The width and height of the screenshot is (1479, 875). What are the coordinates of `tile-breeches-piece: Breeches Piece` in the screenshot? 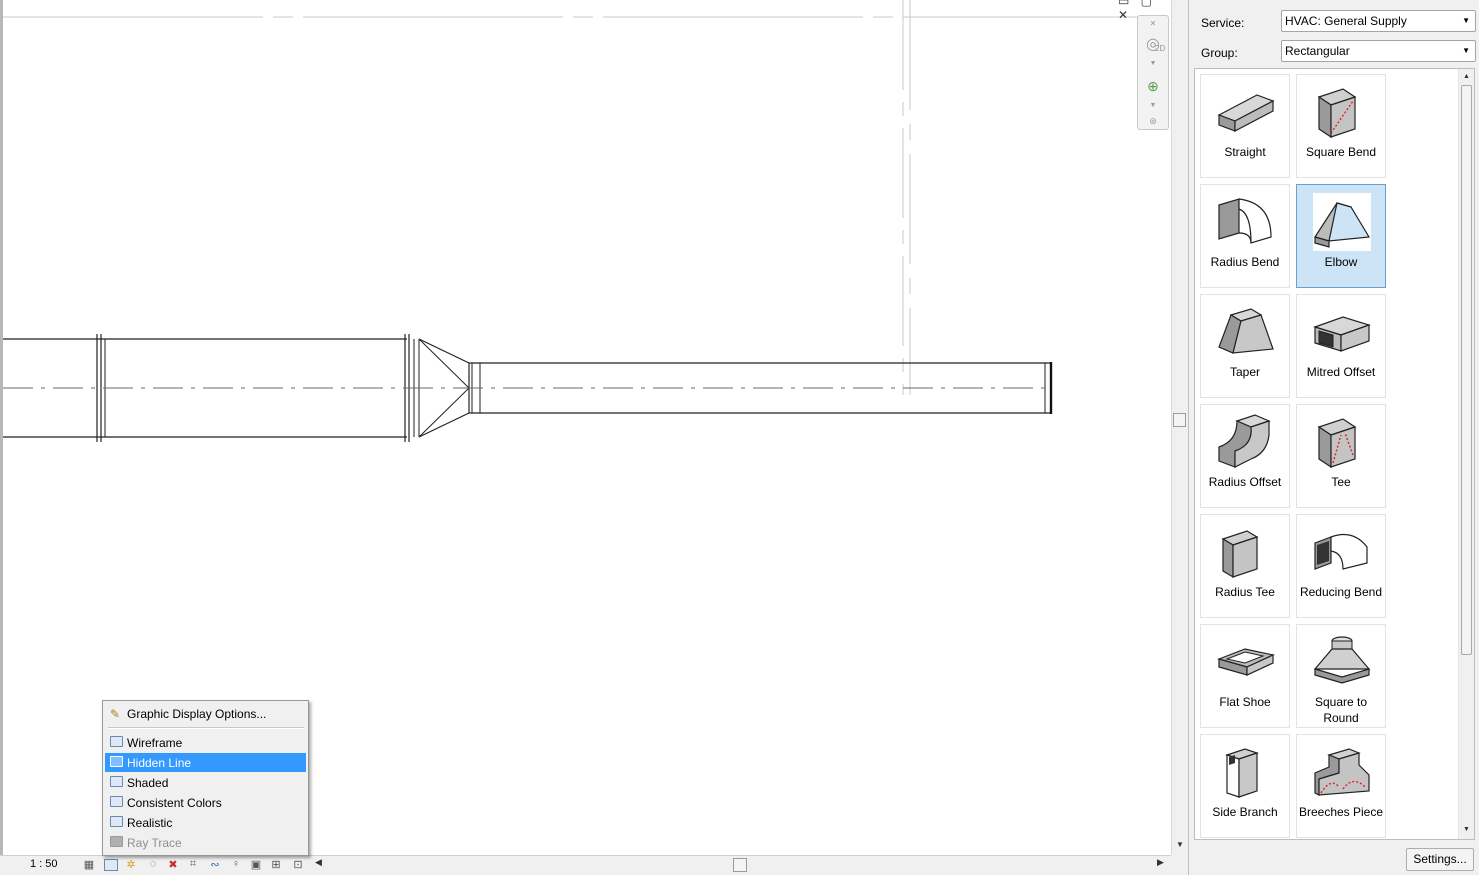 It's located at (1341, 786).